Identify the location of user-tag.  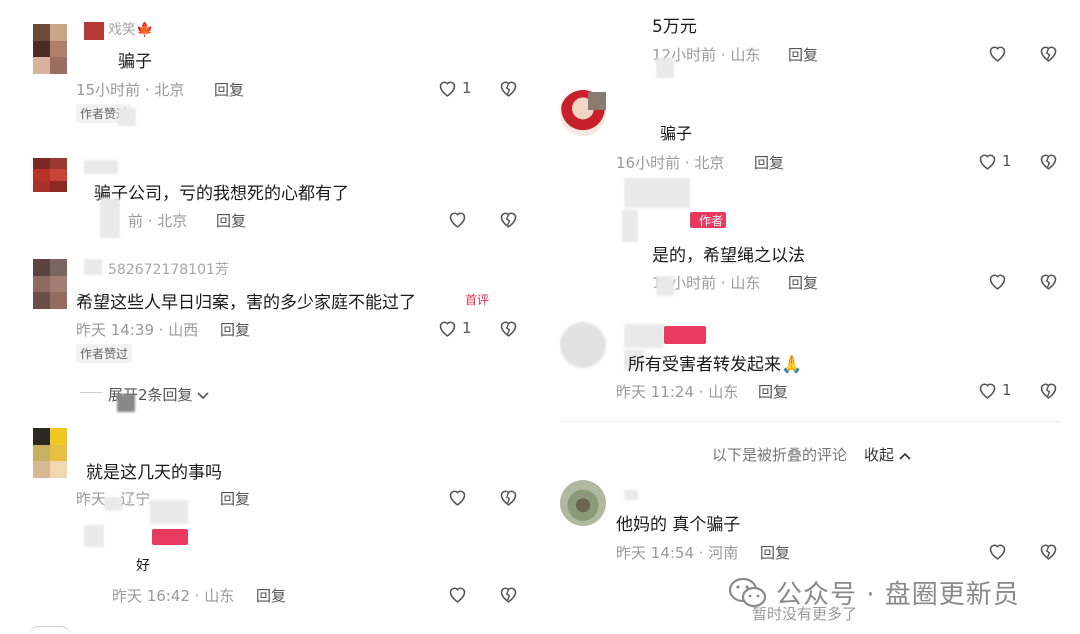
(685, 335).